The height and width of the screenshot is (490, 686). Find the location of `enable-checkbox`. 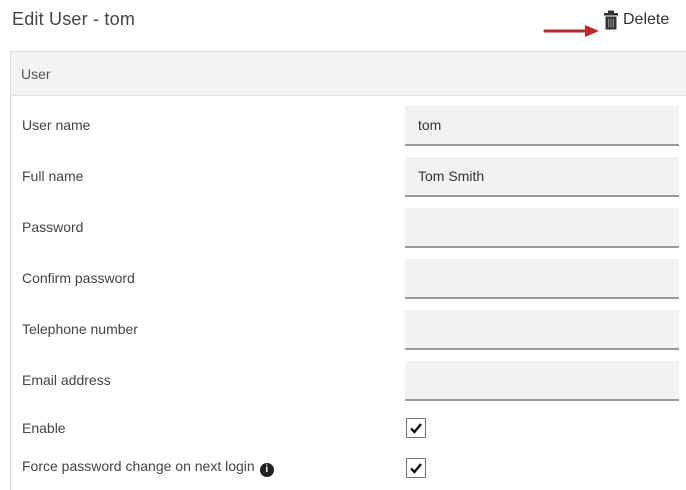

enable-checkbox is located at coordinates (416, 428).